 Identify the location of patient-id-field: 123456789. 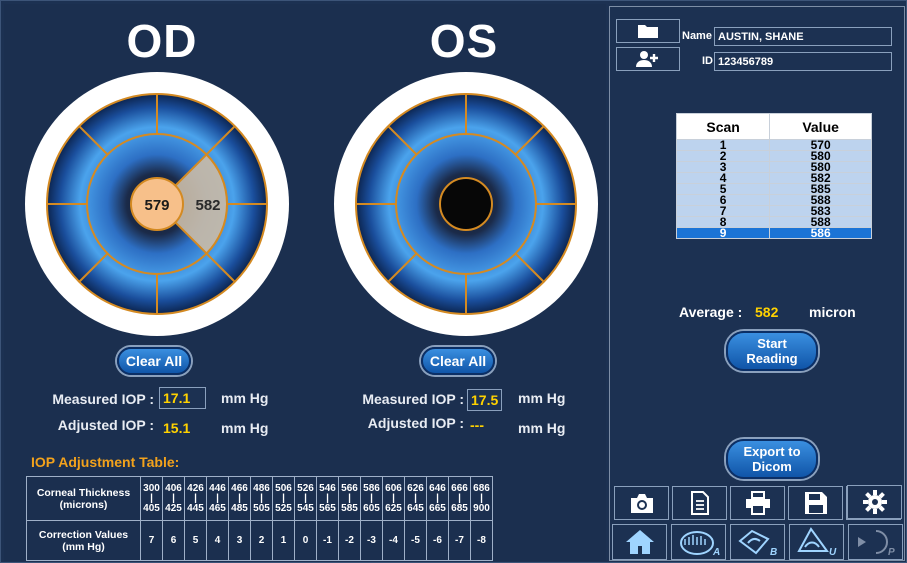
(803, 61).